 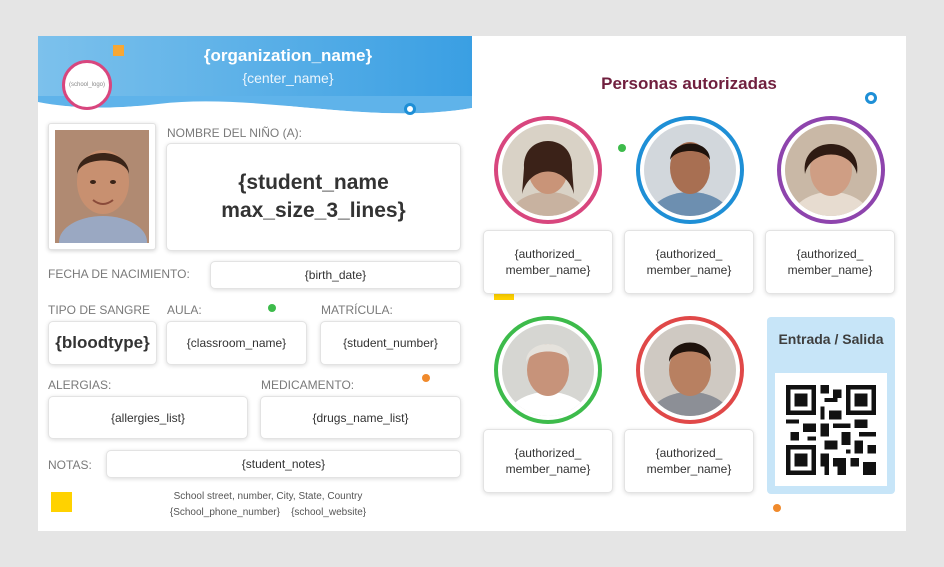 What do you see at coordinates (70, 465) in the screenshot?
I see `notes-label: NOTAS:` at bounding box center [70, 465].